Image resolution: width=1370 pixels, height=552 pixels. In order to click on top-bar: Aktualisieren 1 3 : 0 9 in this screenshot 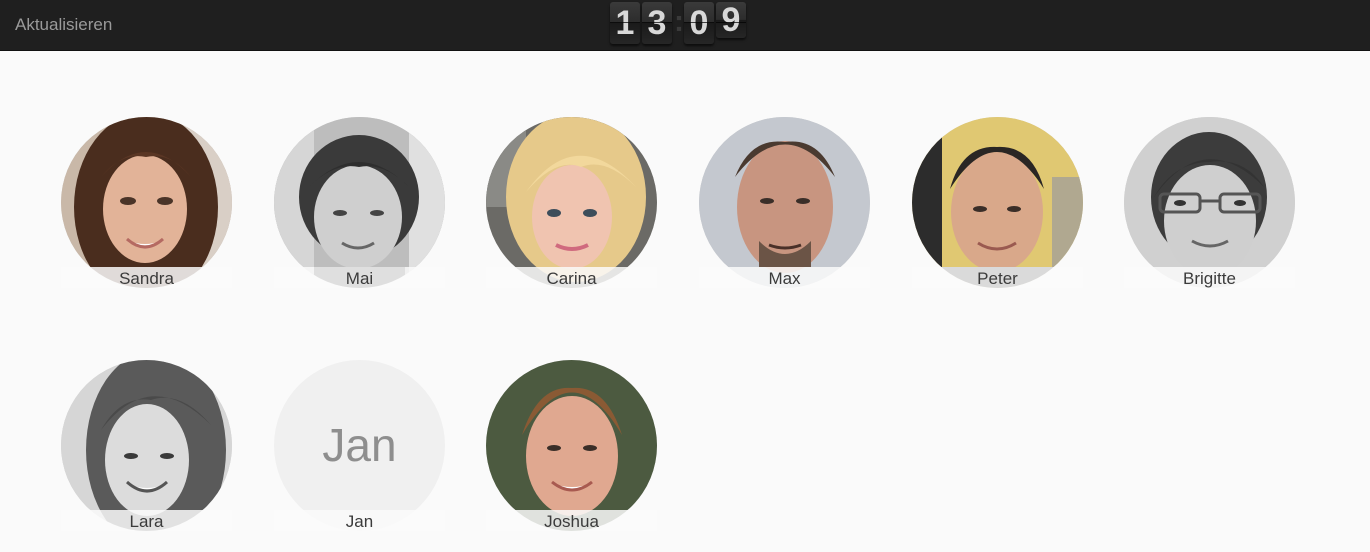, I will do `click(685, 25)`.